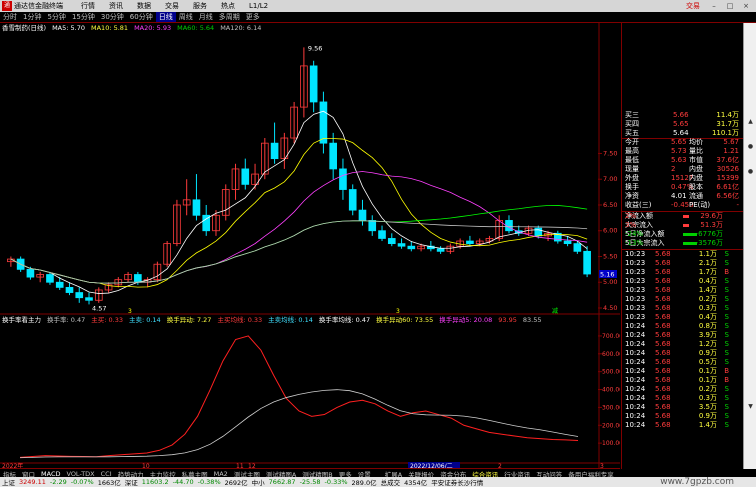 This screenshot has height=487, width=756. Describe the element at coordinates (707, 416) in the screenshot. I see `tick-volume: 0.9万` at that location.